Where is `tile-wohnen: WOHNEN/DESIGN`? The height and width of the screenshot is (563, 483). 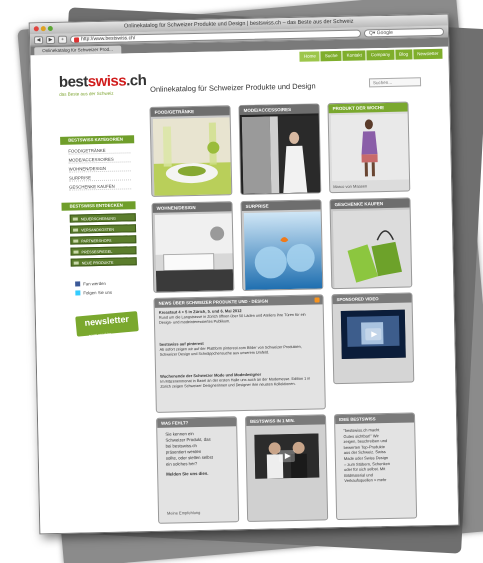 tile-wohnen: WOHNEN/DESIGN is located at coordinates (193, 247).